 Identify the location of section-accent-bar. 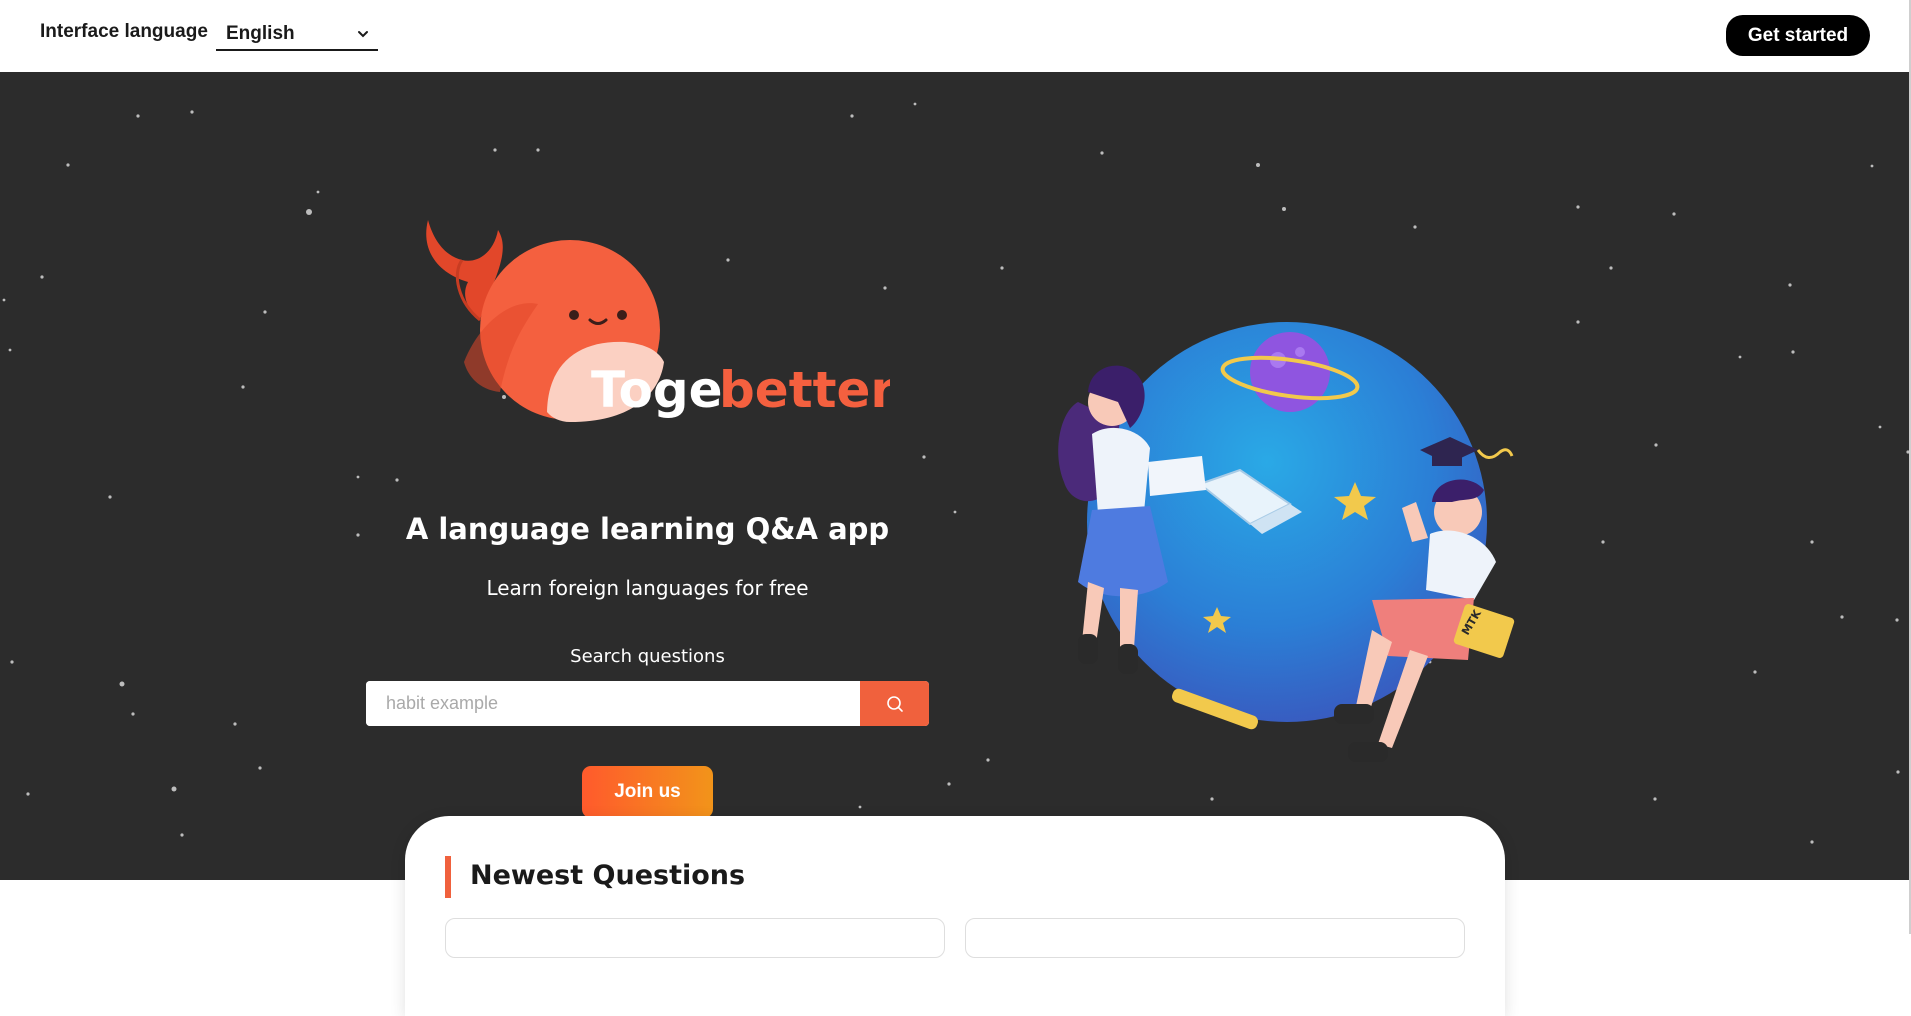
(448, 877).